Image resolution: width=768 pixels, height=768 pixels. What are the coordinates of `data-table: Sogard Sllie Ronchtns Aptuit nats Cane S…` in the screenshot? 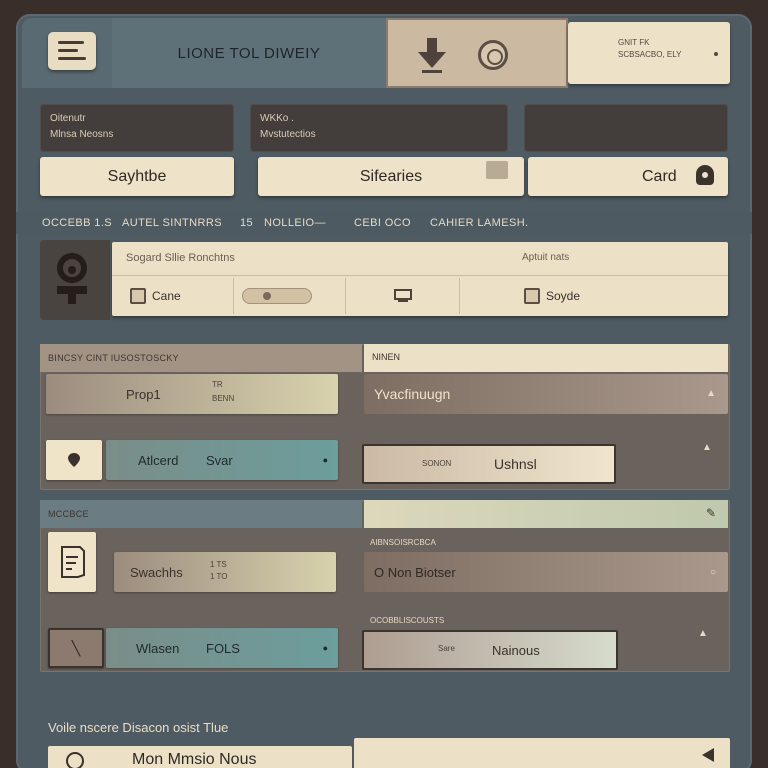 It's located at (420, 279).